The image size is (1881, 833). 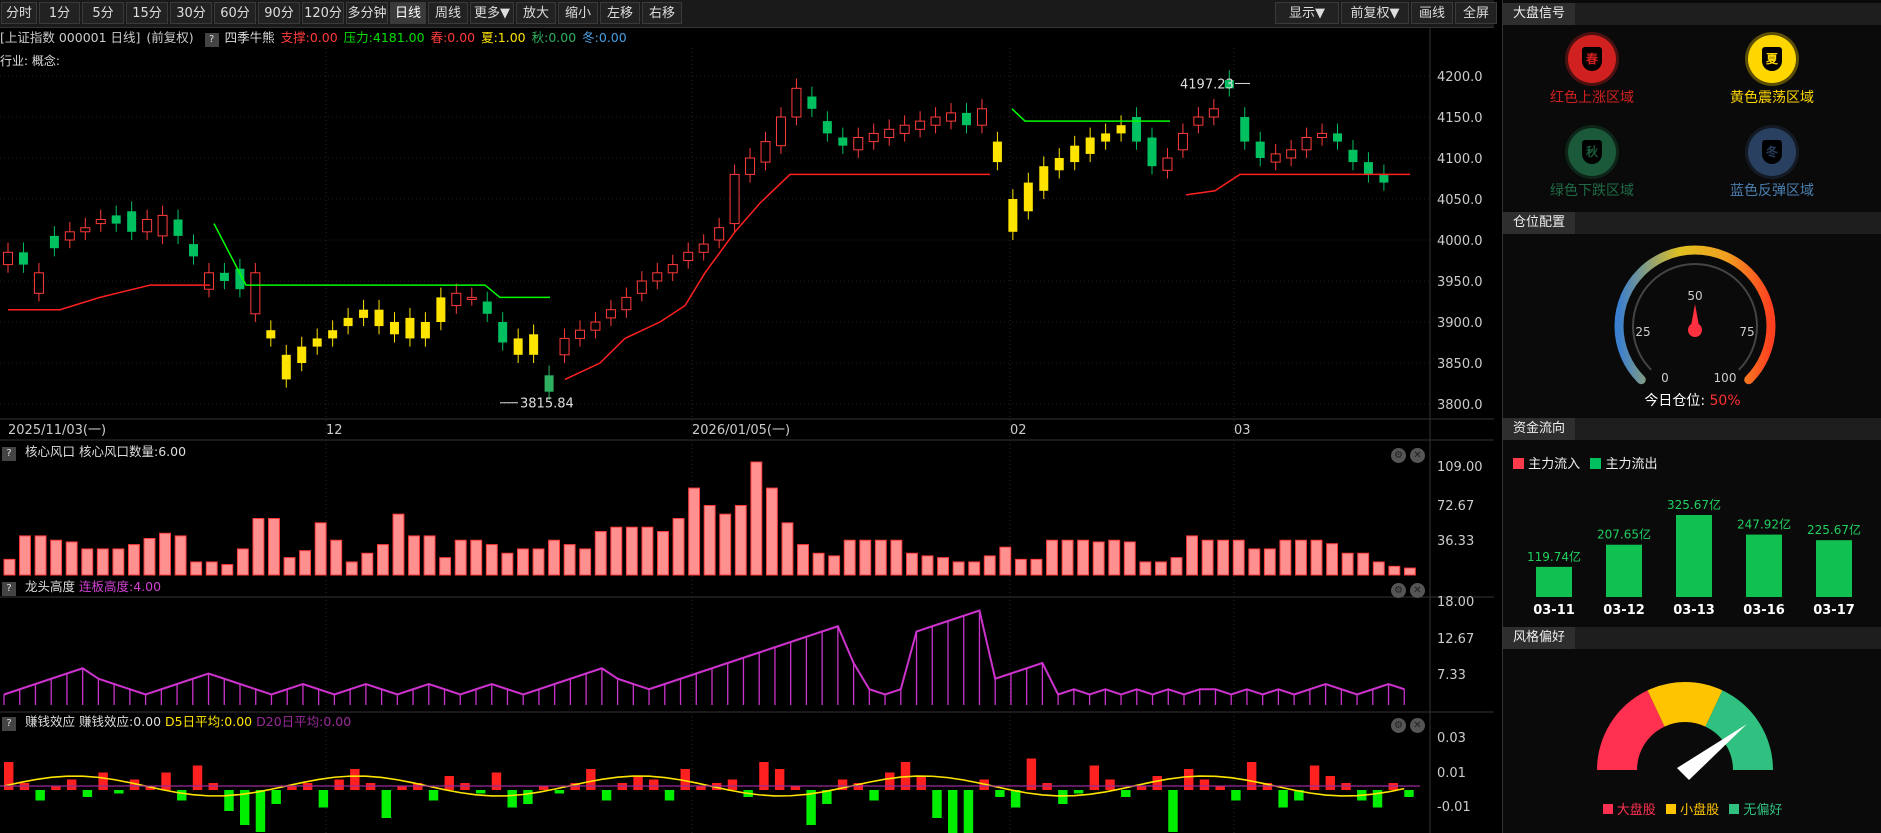 What do you see at coordinates (1455, 602) in the screenshot?
I see `y-tick-label: 18.00` at bounding box center [1455, 602].